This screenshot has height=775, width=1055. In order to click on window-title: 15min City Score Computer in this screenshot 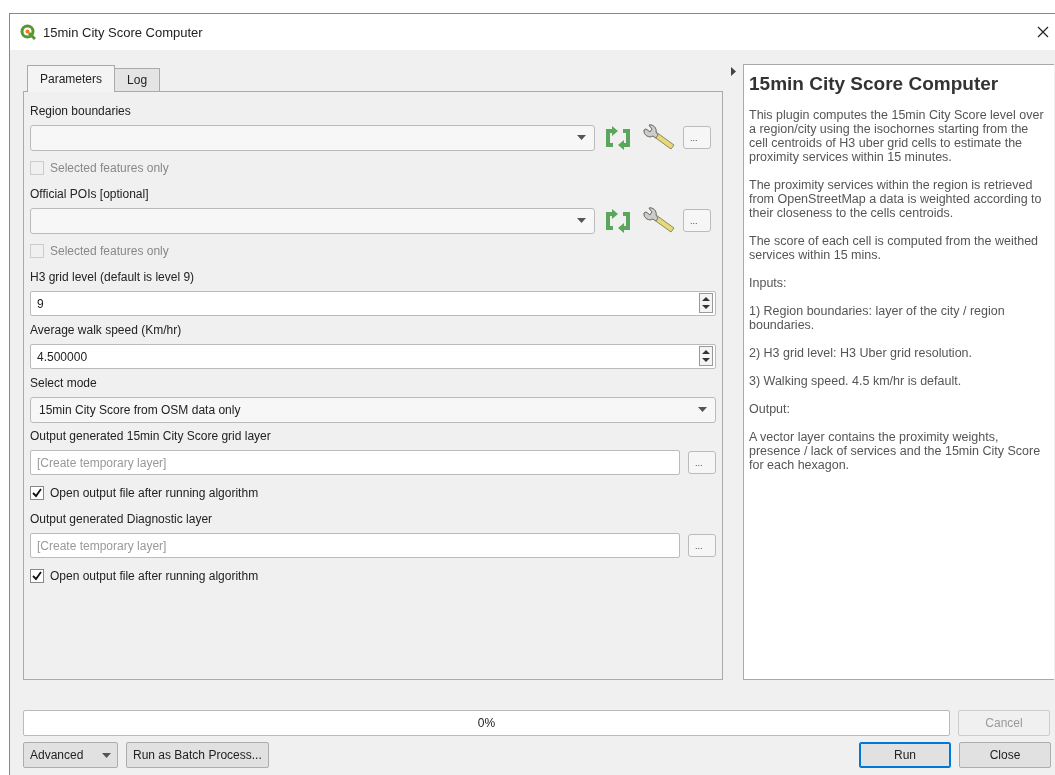, I will do `click(123, 32)`.